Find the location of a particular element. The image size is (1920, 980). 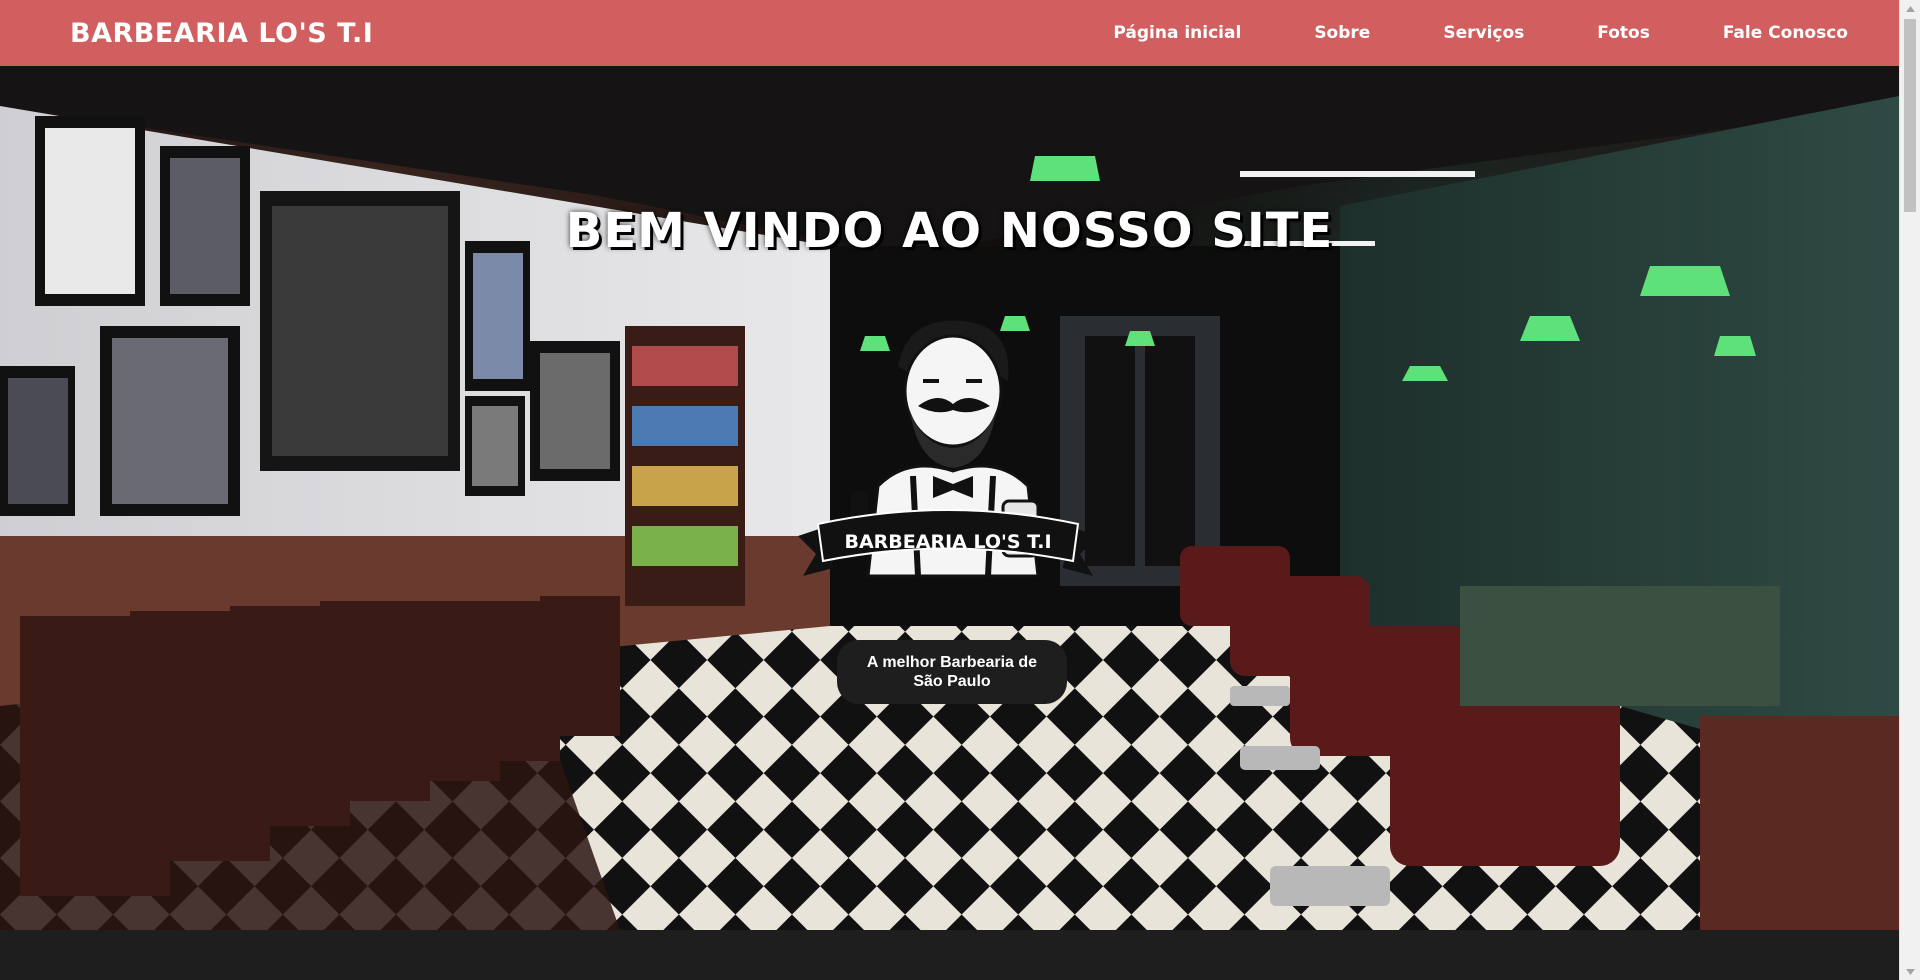

nav-link-photos: Fotos is located at coordinates (1623, 33).